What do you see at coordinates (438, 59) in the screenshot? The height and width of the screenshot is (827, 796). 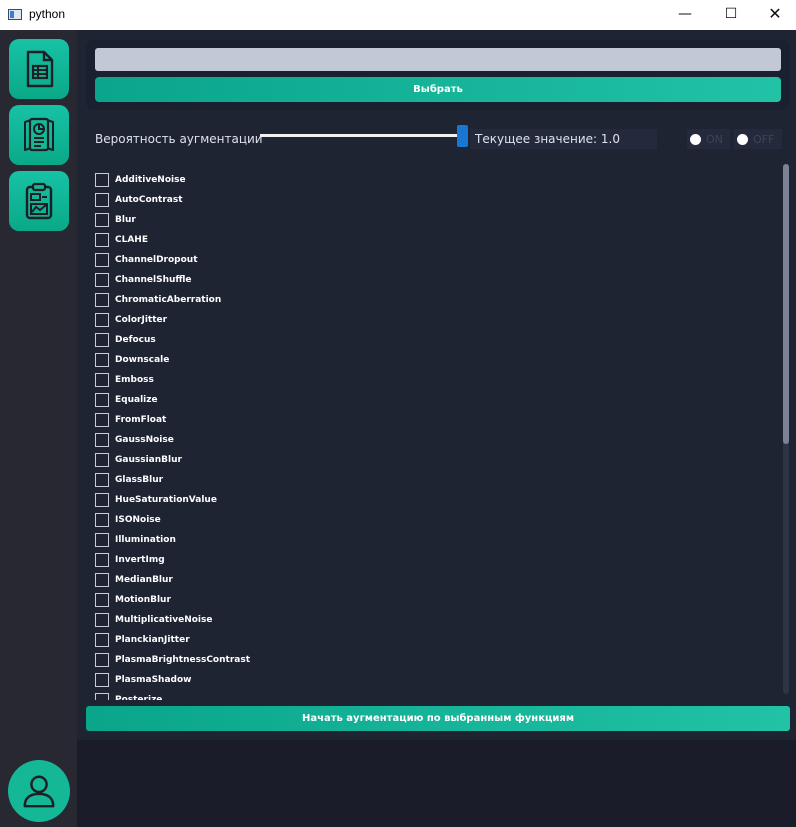 I see `path-input` at bounding box center [438, 59].